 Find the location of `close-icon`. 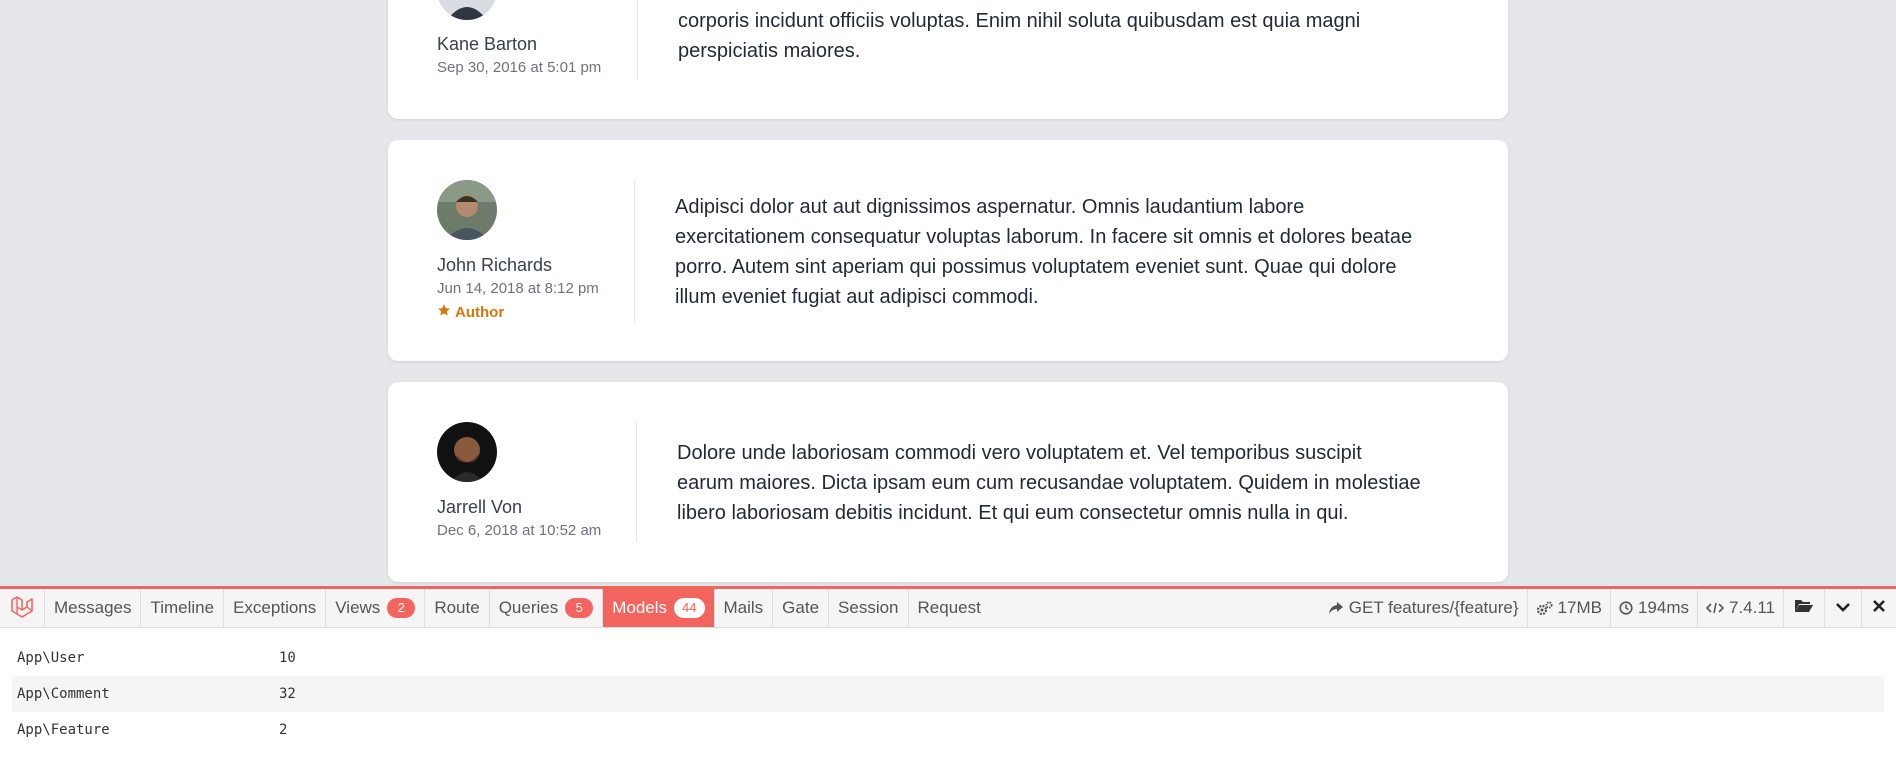

close-icon is located at coordinates (1879, 608).